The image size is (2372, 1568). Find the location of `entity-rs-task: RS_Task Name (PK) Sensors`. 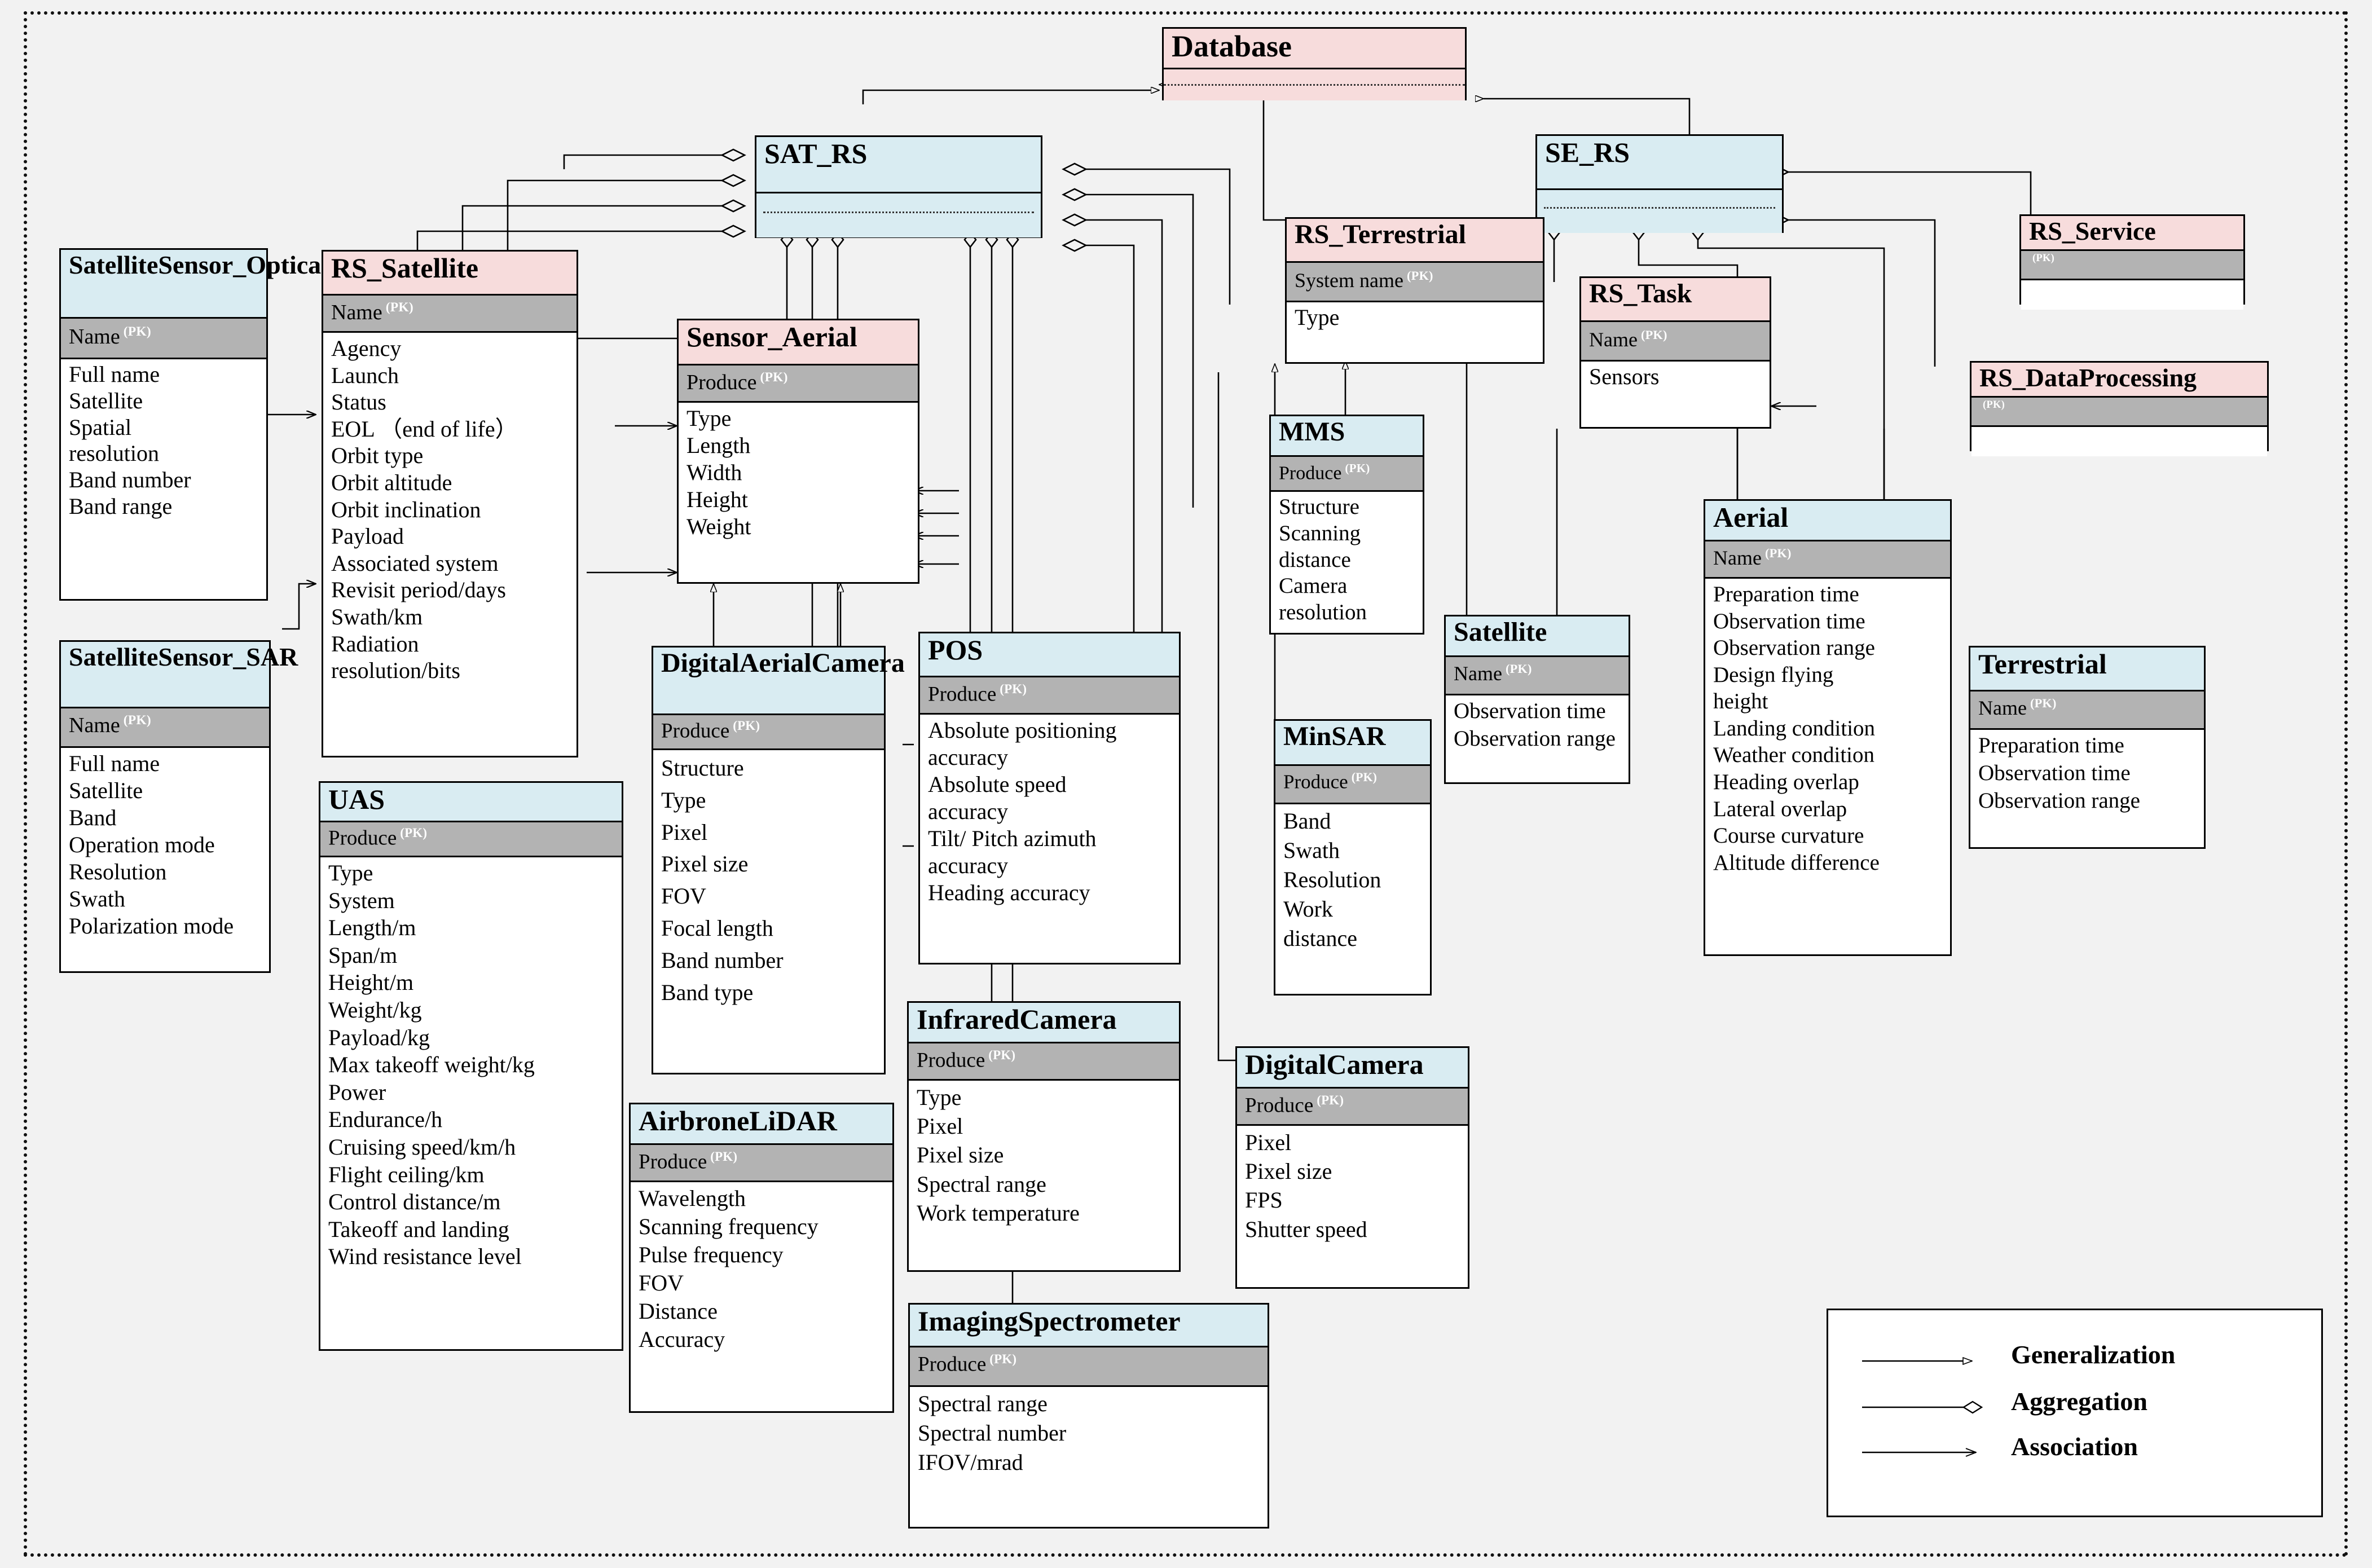

entity-rs-task: RS_Task Name (PK) Sensors is located at coordinates (1675, 352).